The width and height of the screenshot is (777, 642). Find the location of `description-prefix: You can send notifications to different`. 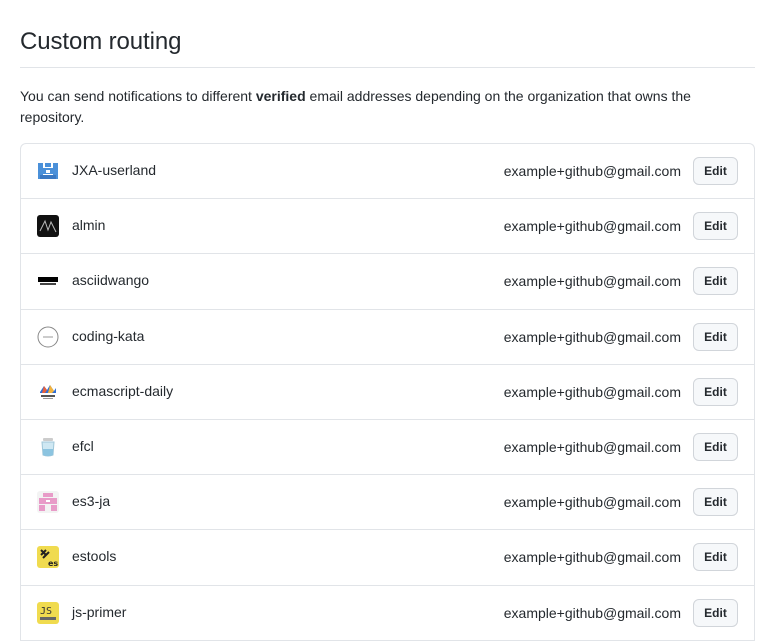

description-prefix: You can send notifications to different is located at coordinates (138, 96).